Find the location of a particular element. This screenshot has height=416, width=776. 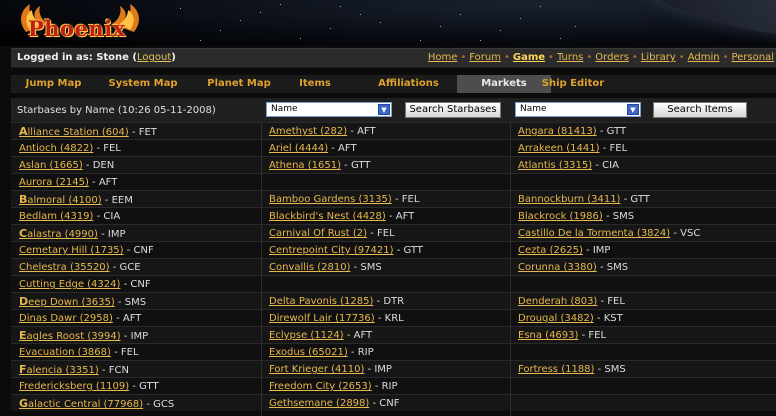

nav-link-forum: Forum is located at coordinates (485, 57).